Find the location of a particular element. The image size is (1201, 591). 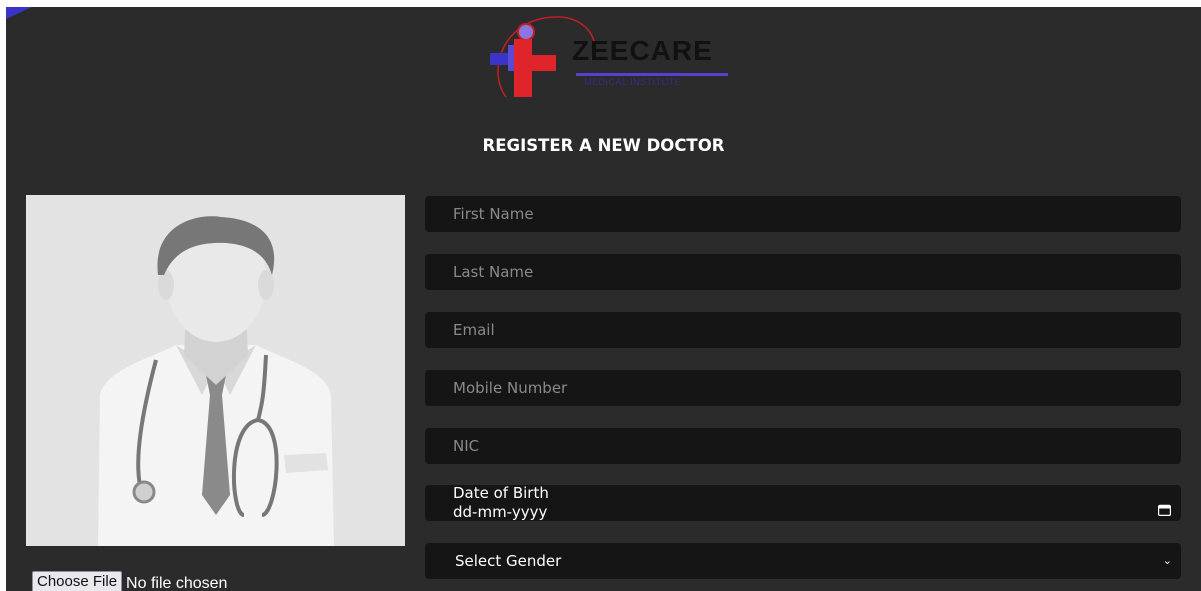

brand-name: ZEECARE is located at coordinates (642, 50).